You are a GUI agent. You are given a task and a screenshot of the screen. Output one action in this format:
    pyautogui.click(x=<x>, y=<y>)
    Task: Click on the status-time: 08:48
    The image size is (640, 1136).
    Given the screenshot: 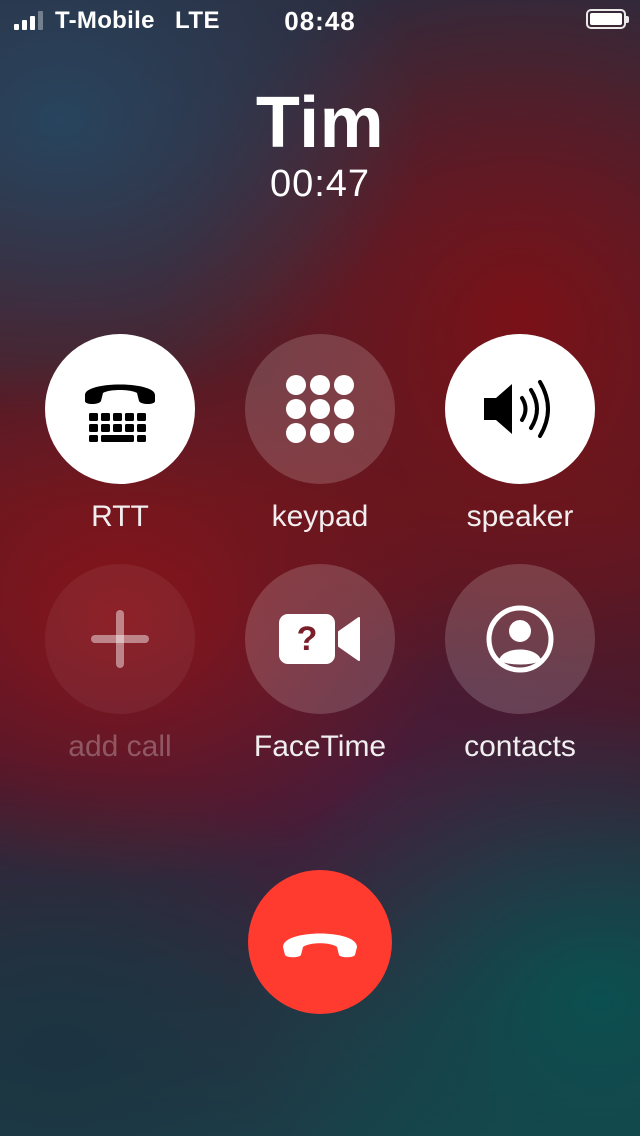 What is the action you would take?
    pyautogui.click(x=320, y=21)
    